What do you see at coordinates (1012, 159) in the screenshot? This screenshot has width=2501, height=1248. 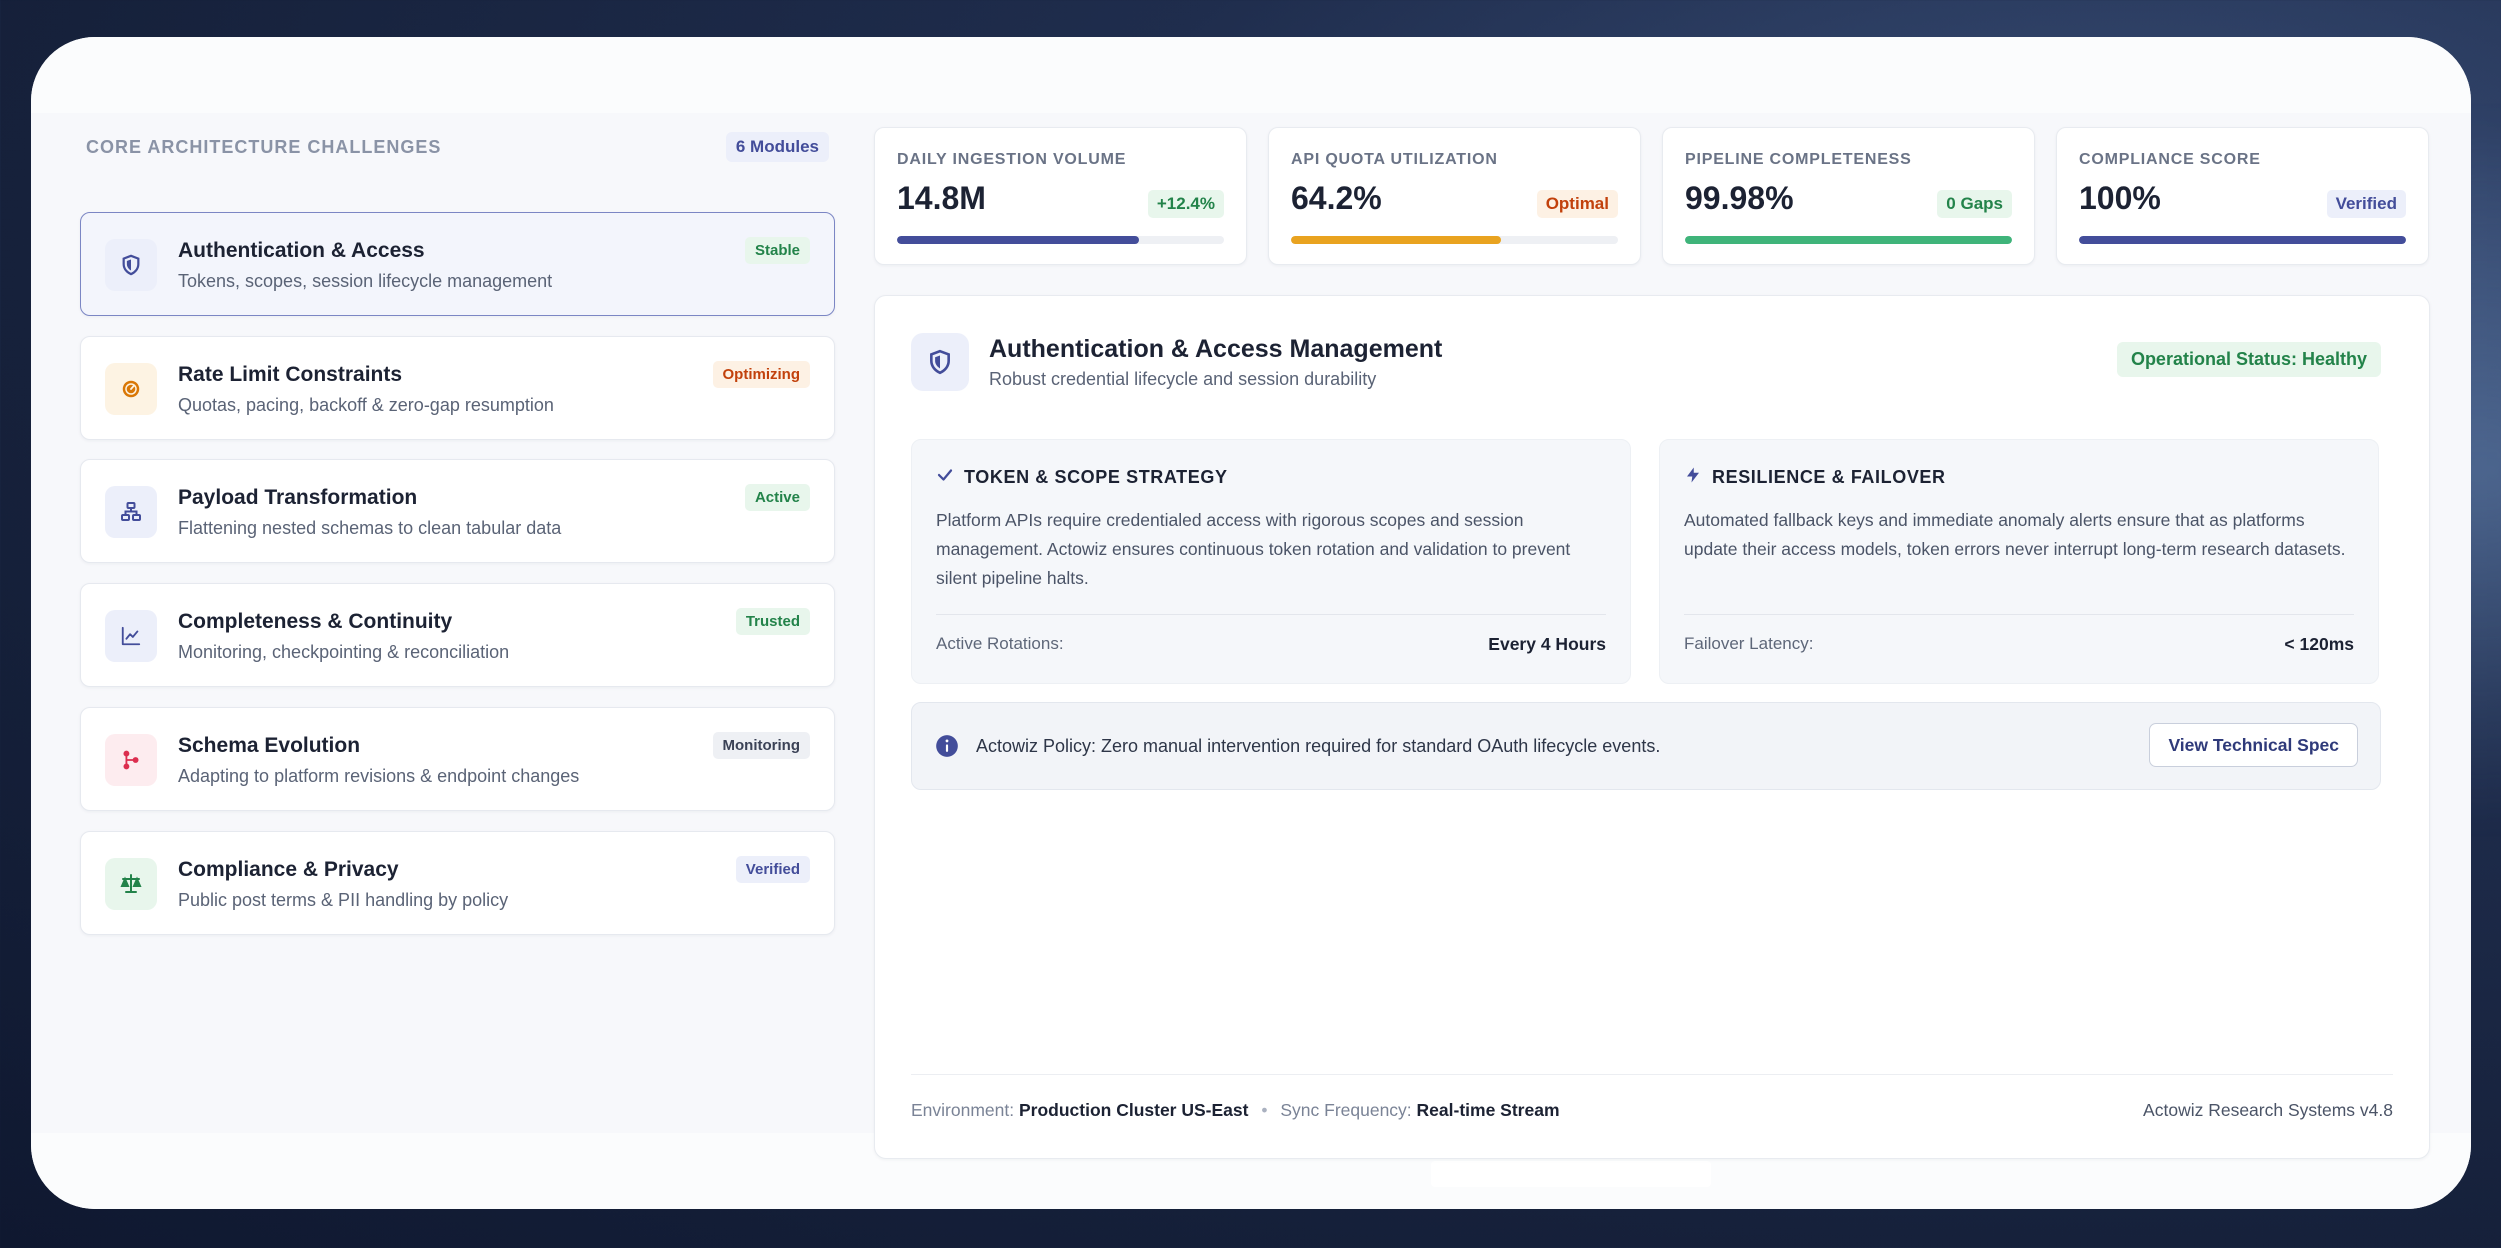 I see `metric-label: DAILY INGESTION VOLUME` at bounding box center [1012, 159].